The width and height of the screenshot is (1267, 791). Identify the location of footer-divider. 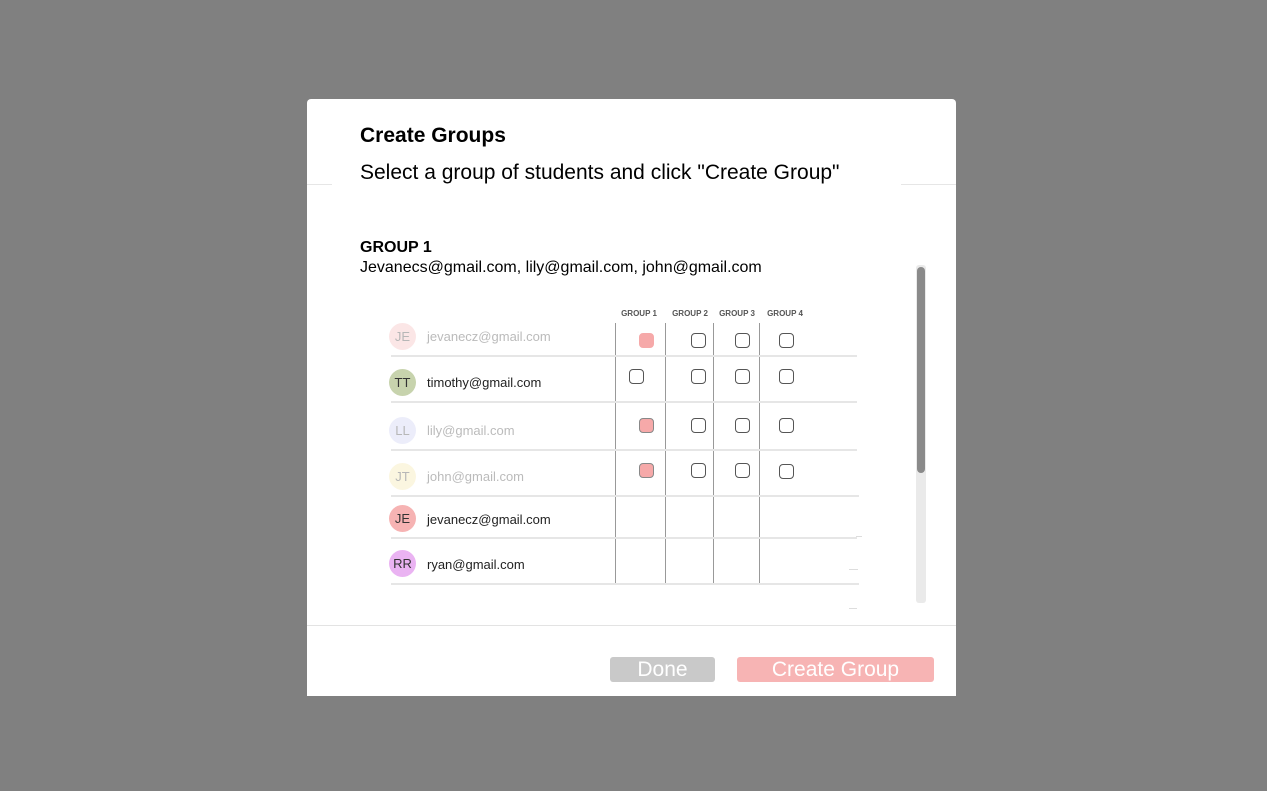
(631, 625).